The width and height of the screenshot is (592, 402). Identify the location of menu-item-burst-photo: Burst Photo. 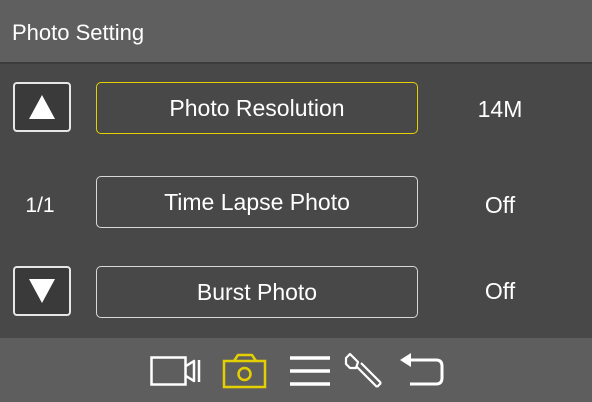
(257, 292).